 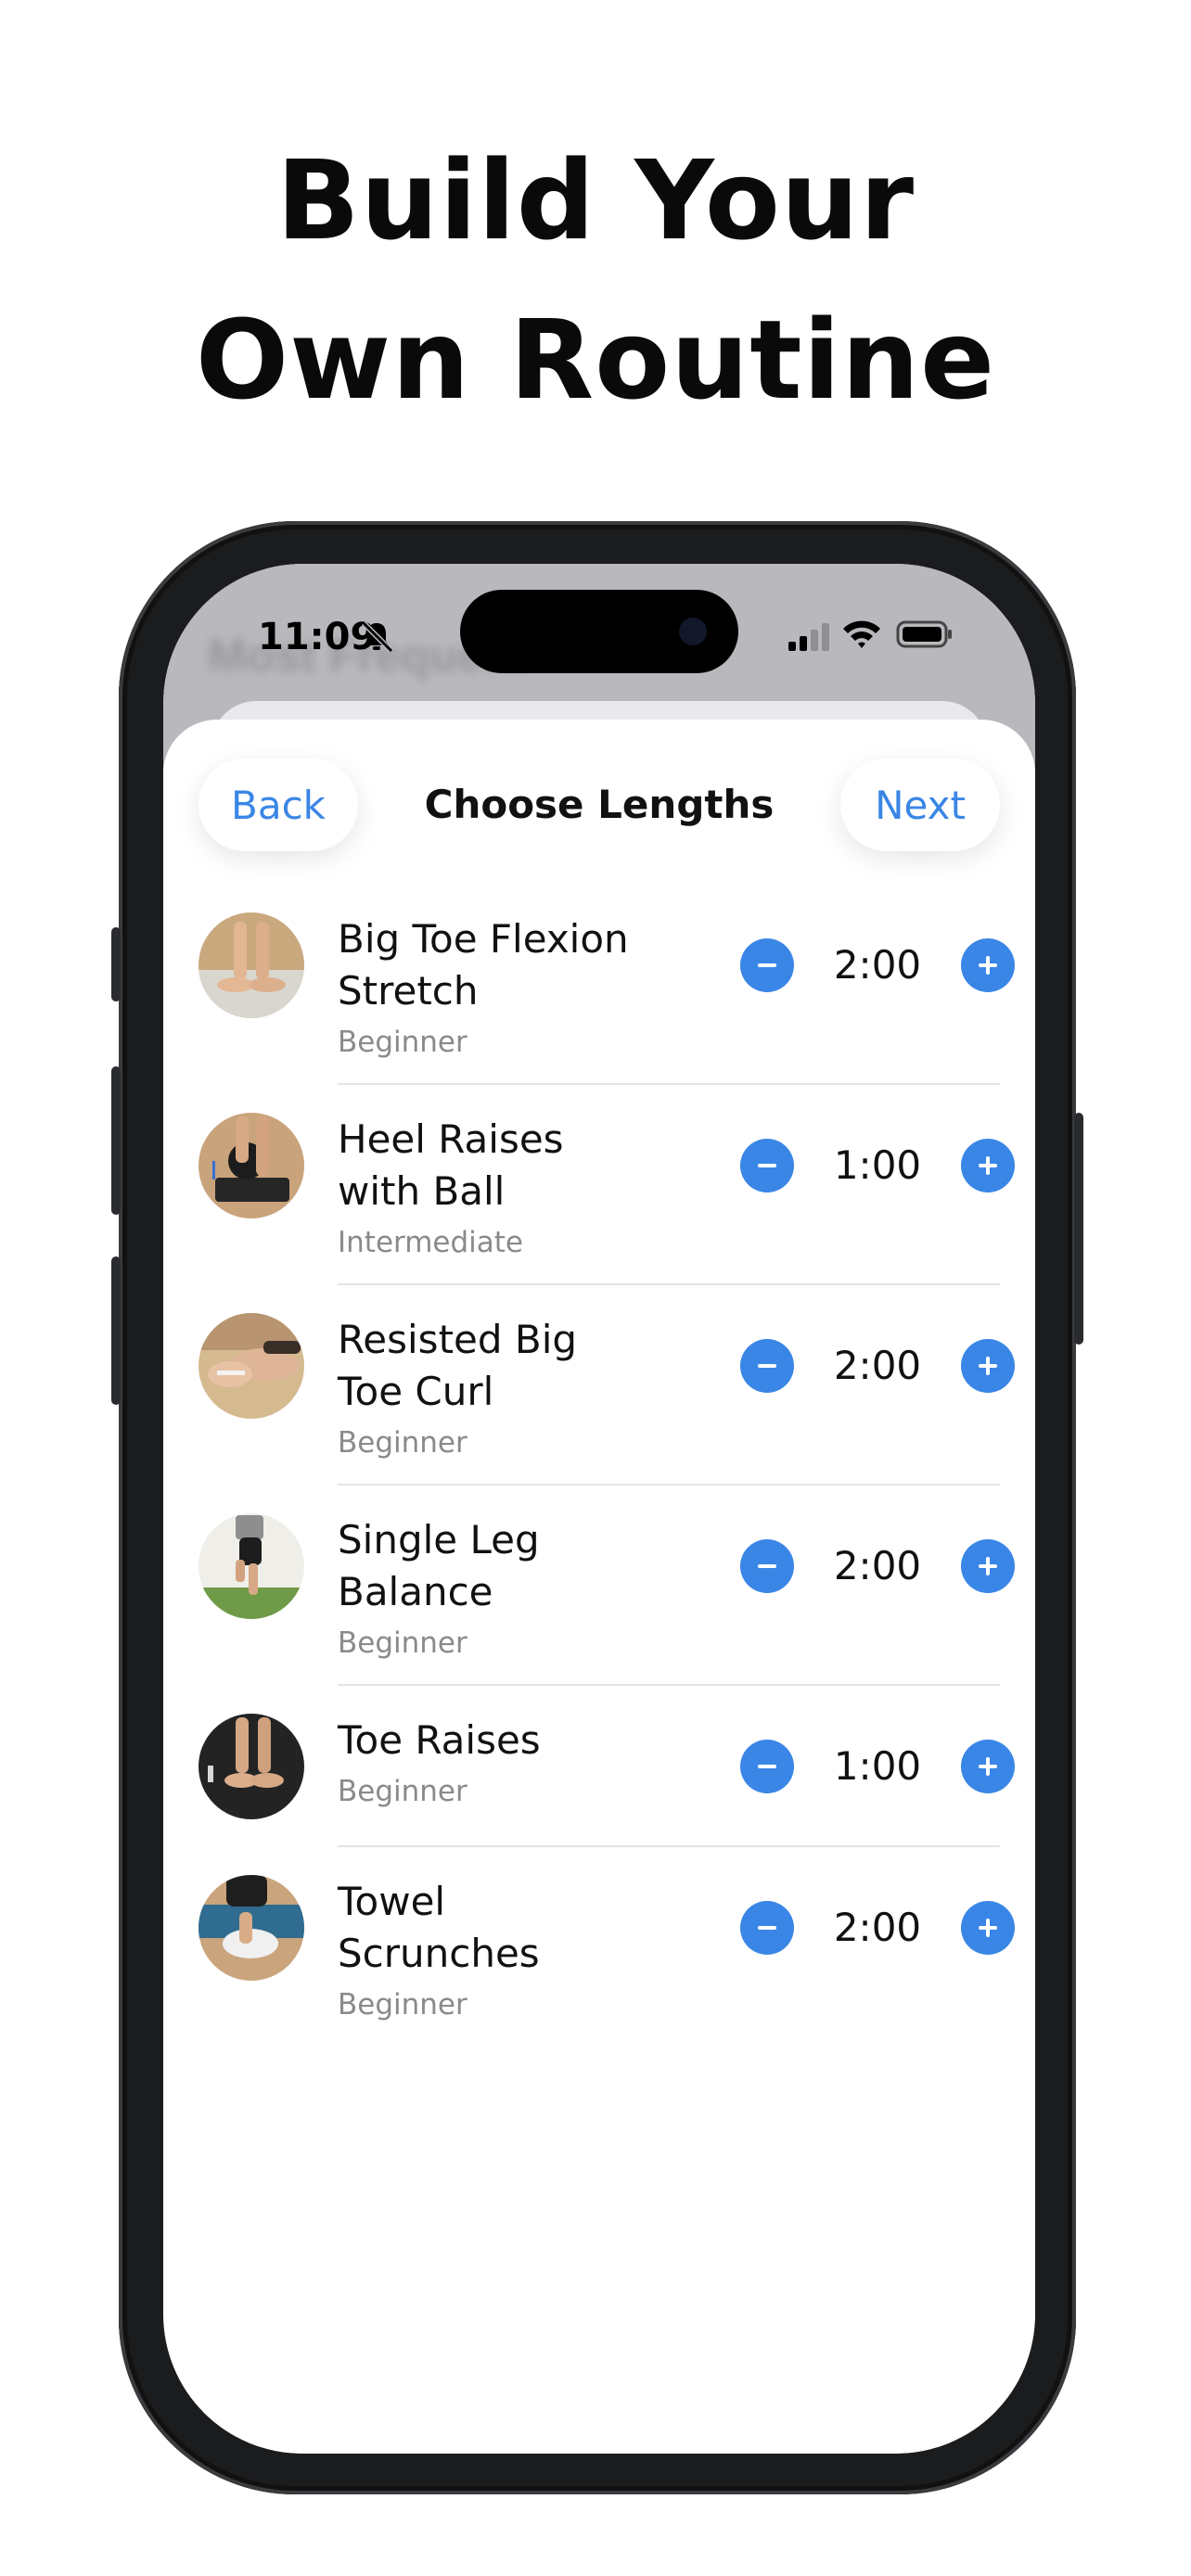 I want to click on dynamic-island, so click(x=599, y=632).